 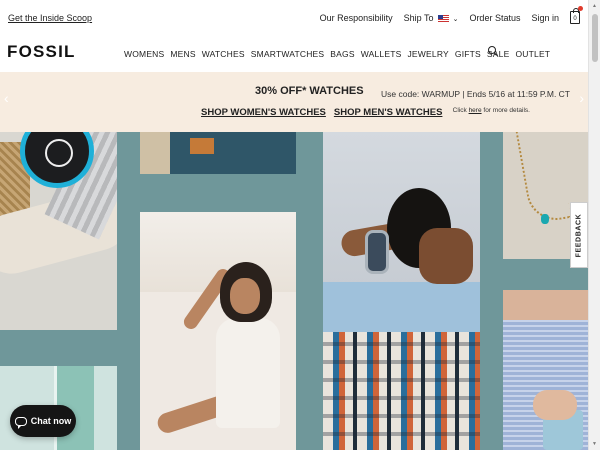 What do you see at coordinates (41, 52) in the screenshot?
I see `fossil-logo: FOSSIL` at bounding box center [41, 52].